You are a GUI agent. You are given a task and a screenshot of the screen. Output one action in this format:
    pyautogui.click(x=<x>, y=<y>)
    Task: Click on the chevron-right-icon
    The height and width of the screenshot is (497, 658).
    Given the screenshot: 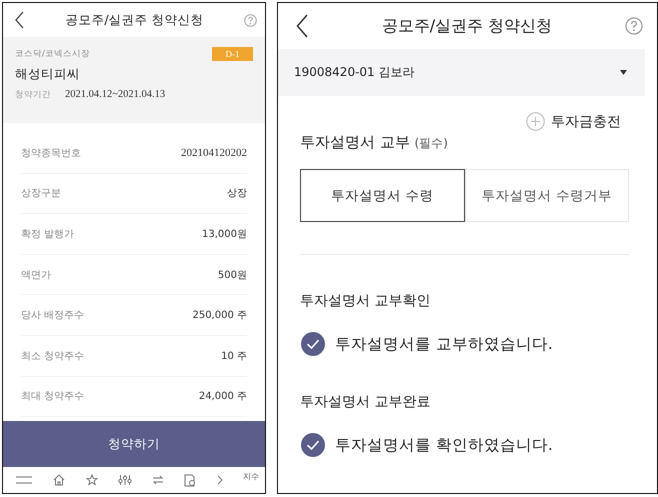 What is the action you would take?
    pyautogui.click(x=219, y=480)
    